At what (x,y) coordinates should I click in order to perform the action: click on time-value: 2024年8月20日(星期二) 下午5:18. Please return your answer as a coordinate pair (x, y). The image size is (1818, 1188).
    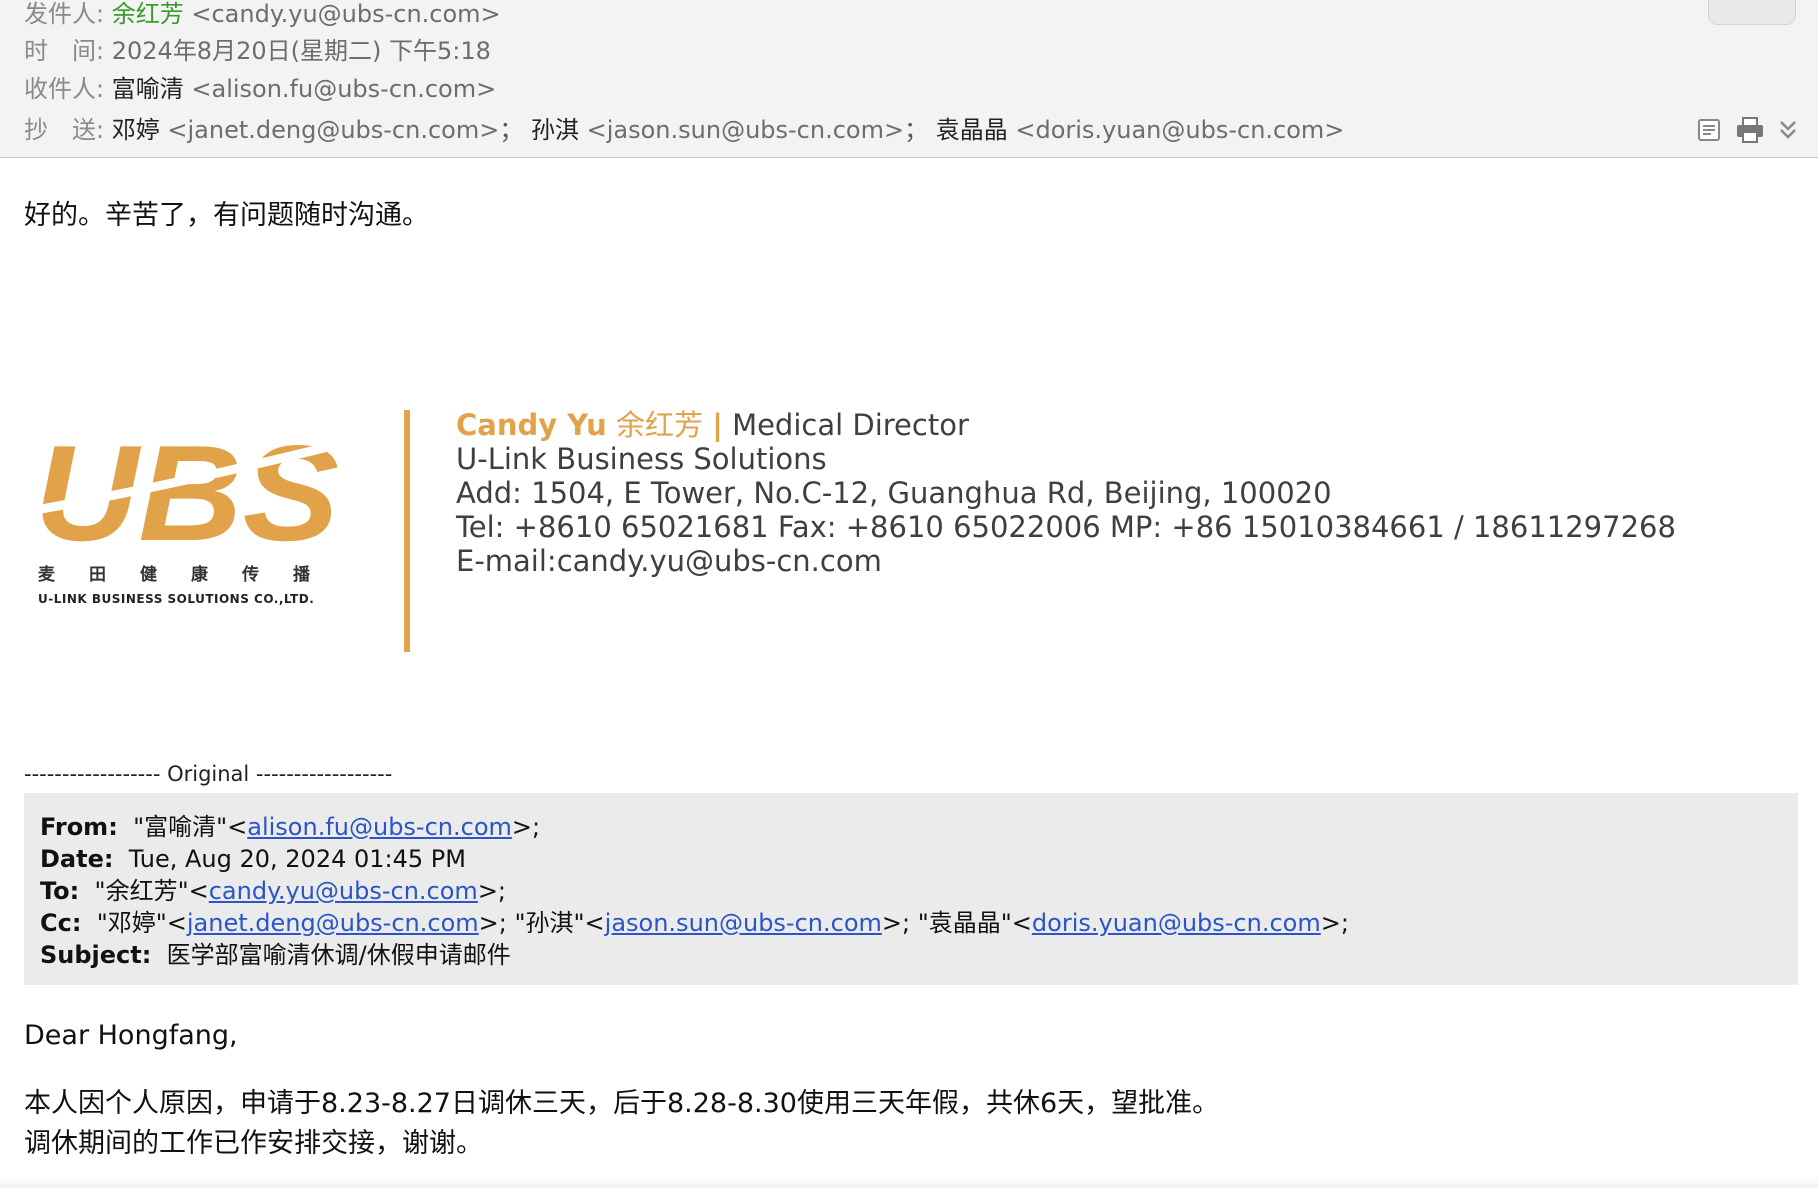
    Looking at the image, I should click on (301, 51).